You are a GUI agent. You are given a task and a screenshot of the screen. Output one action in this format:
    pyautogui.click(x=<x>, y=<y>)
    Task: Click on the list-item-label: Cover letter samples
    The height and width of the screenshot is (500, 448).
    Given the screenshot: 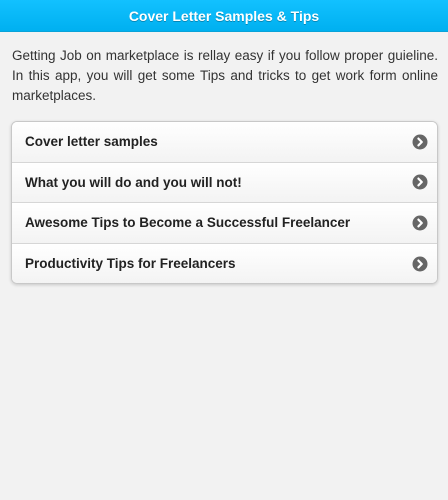 What is the action you would take?
    pyautogui.click(x=91, y=142)
    